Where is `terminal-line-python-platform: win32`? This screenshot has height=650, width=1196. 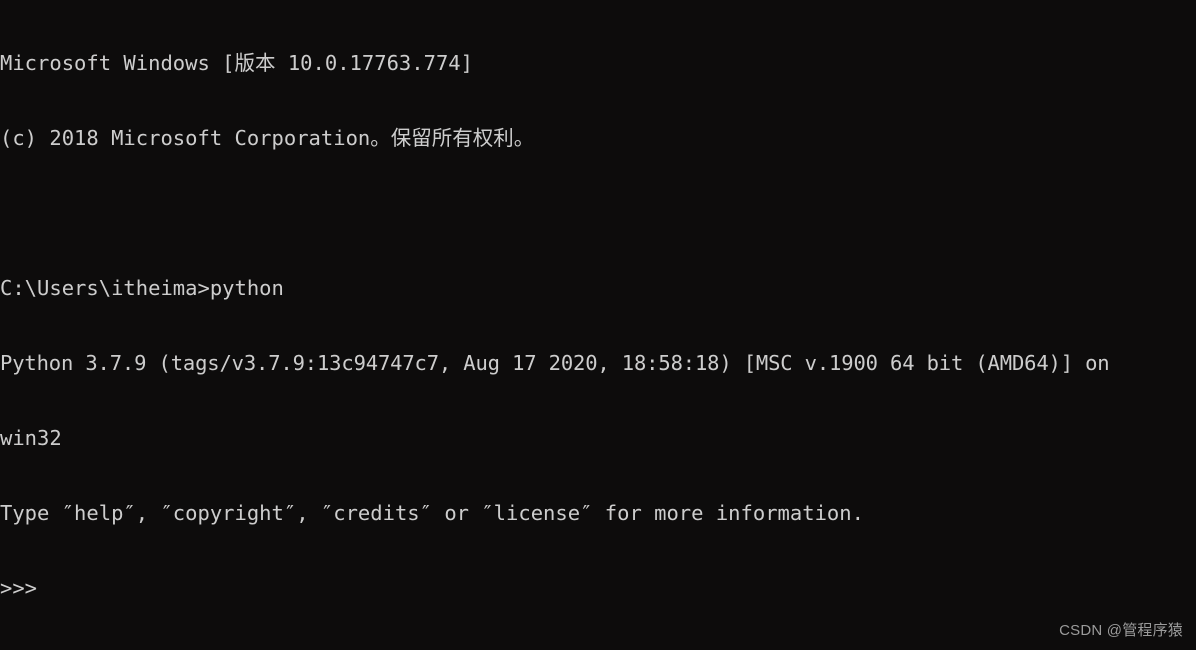
terminal-line-python-platform: win32 is located at coordinates (31, 438).